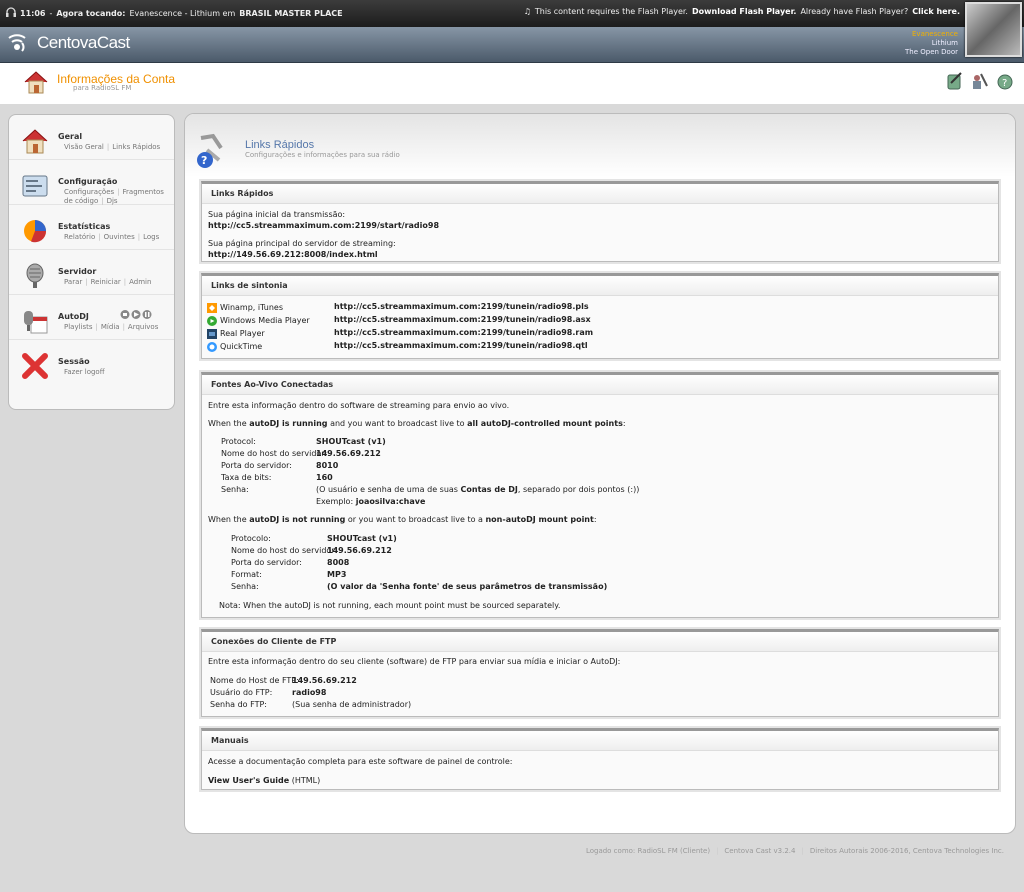  I want to click on tune-name-quicktime: QuickTime, so click(241, 346).